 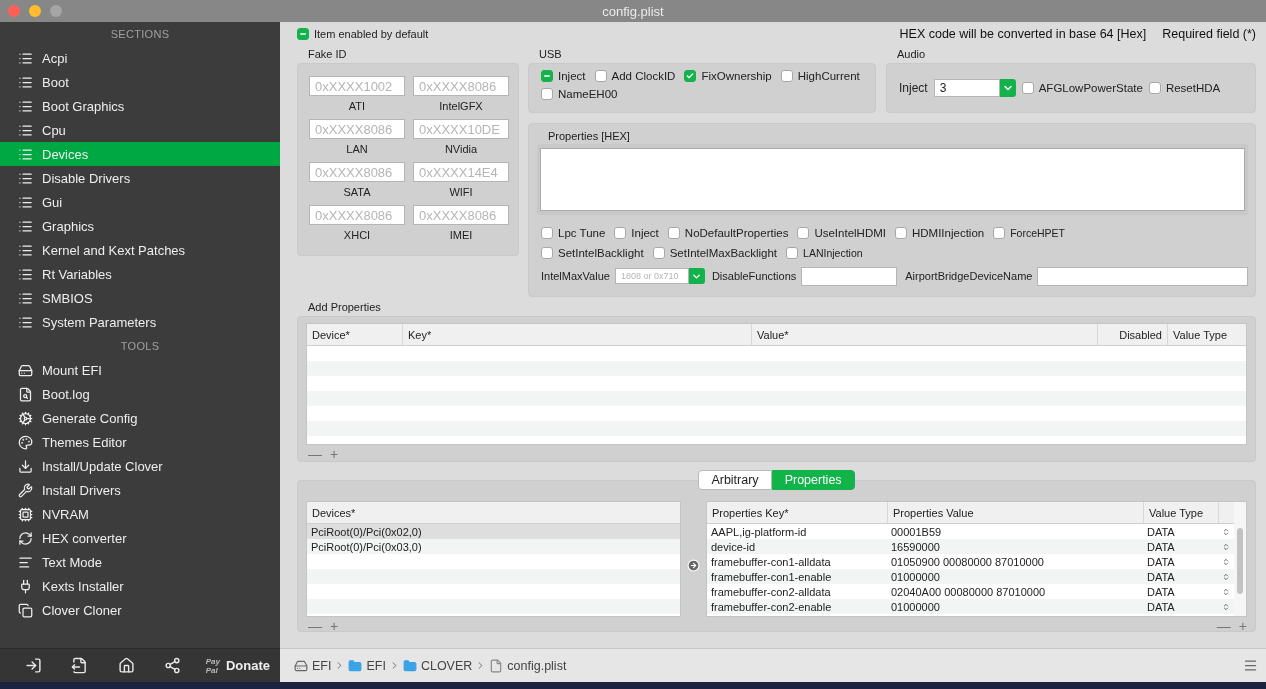 What do you see at coordinates (354, 334) in the screenshot?
I see `column-header: Device*` at bounding box center [354, 334].